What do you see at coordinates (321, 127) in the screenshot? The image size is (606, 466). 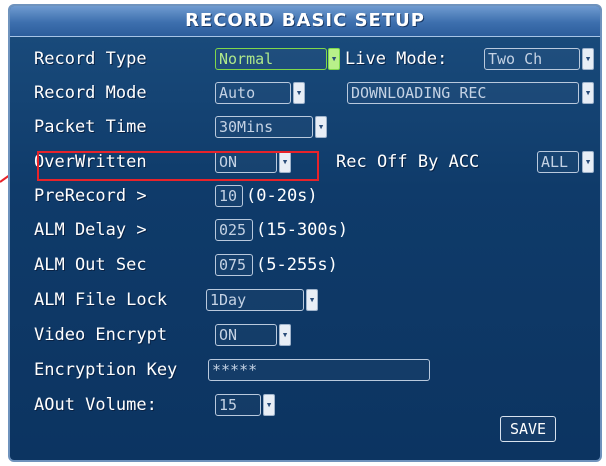 I see `packet-time-dropdown-icon: ▾` at bounding box center [321, 127].